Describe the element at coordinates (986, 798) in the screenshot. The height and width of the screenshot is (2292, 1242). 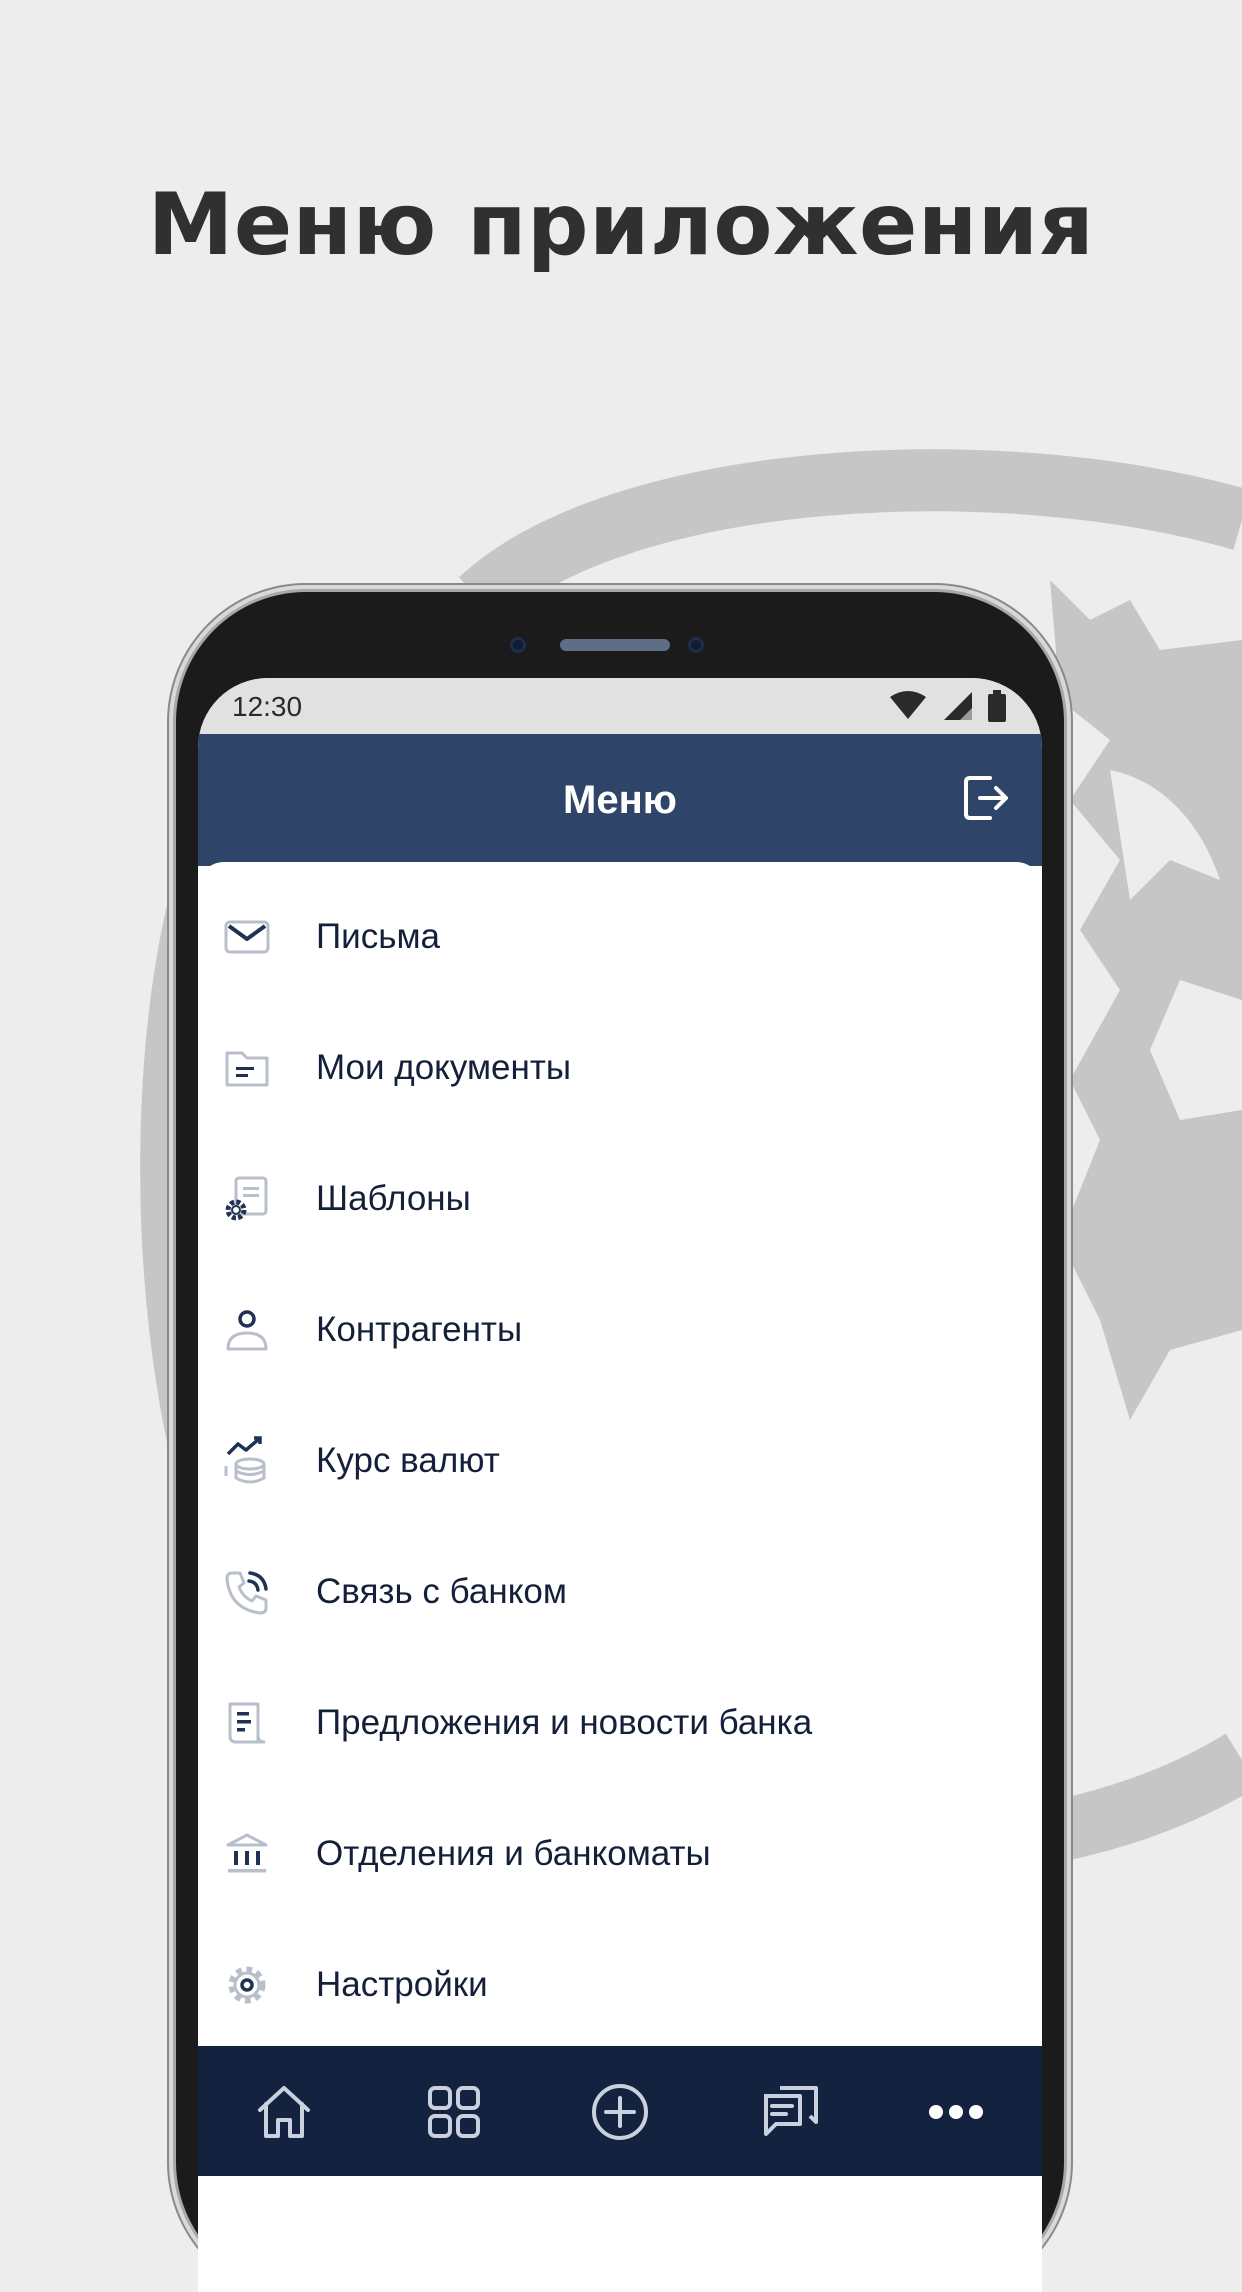
I see `logout-icon` at that location.